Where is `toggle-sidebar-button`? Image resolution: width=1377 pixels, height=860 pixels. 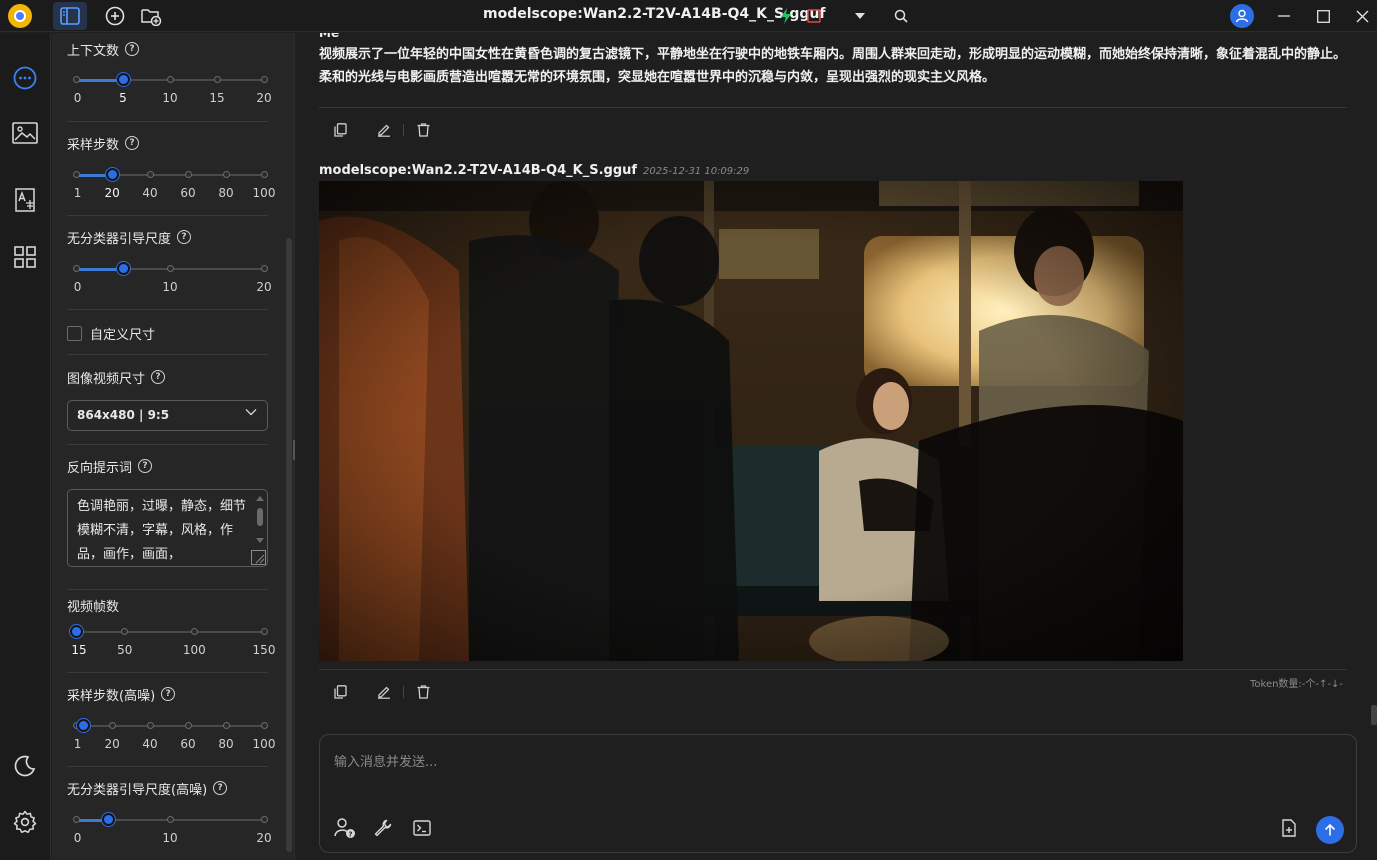
toggle-sidebar-button is located at coordinates (70, 16).